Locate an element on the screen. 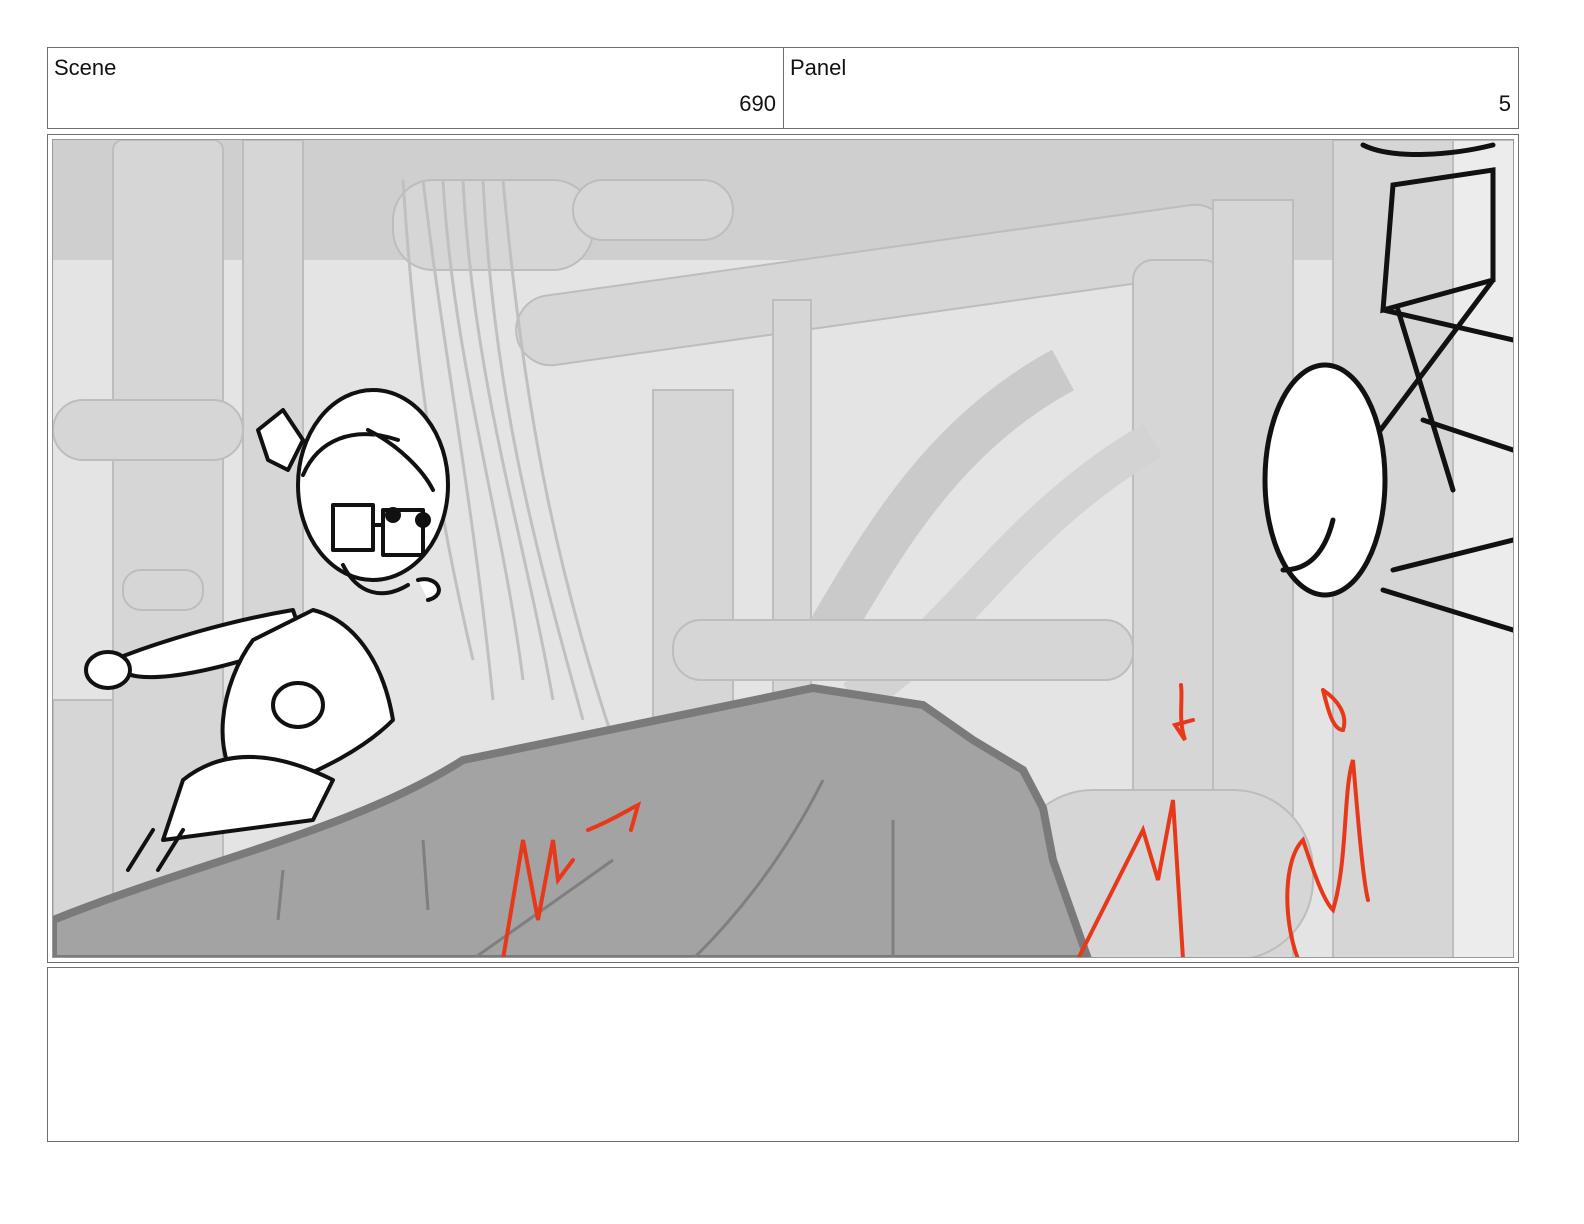  panel-number: 5 is located at coordinates (1504, 103).